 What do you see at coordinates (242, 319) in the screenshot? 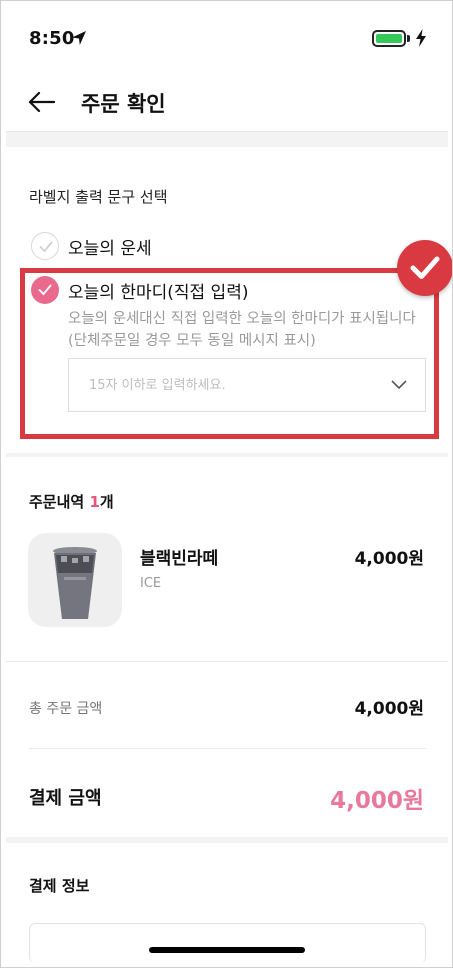
I see `description-line-1: 오늘의 운세대신 직접 입력한 오늘의 한마디가 표시됩니다` at bounding box center [242, 319].